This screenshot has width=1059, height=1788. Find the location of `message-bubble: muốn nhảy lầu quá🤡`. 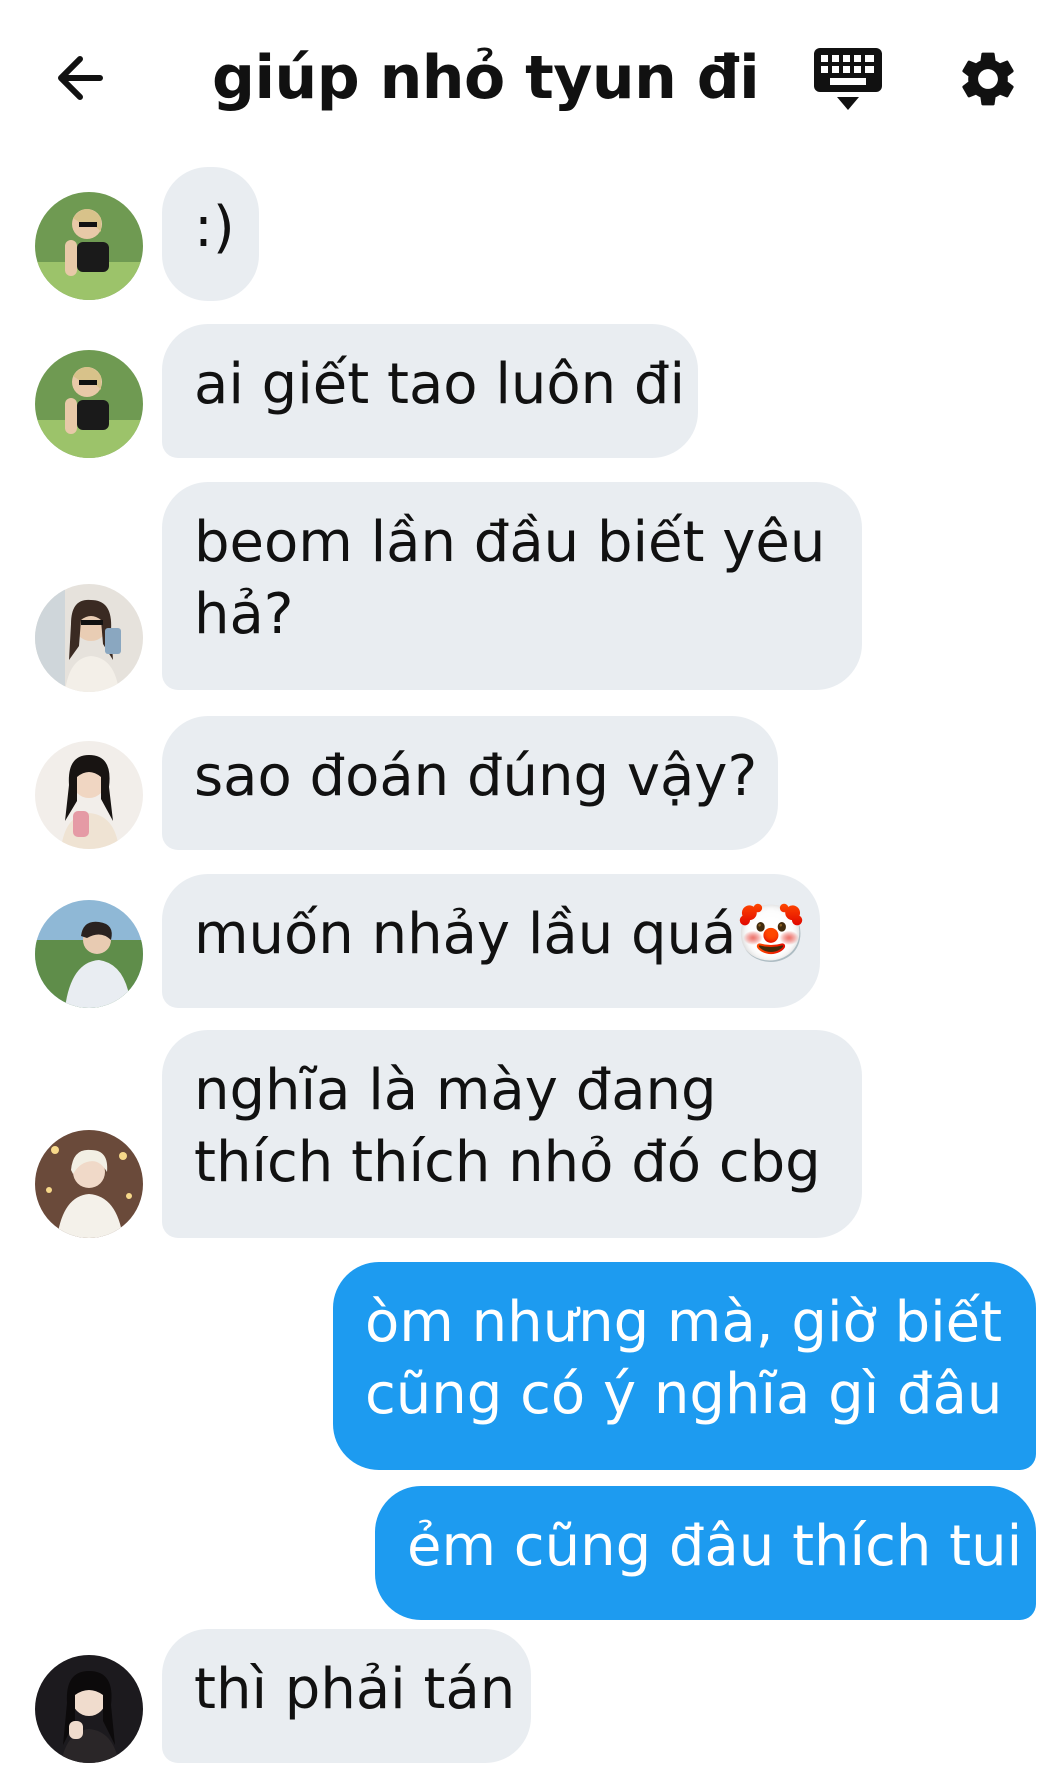

message-bubble: muốn nhảy lầu quá🤡 is located at coordinates (491, 941).